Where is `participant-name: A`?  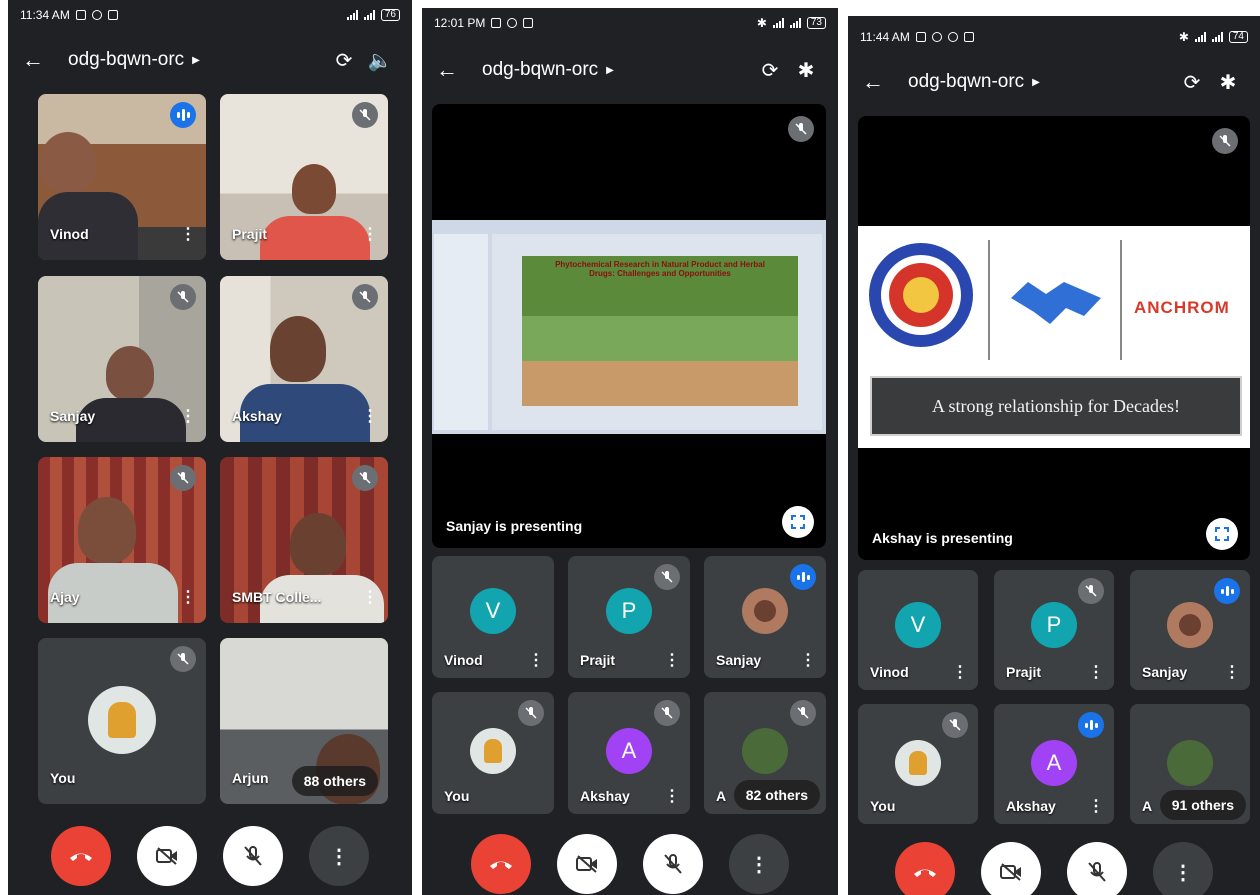 participant-name: A is located at coordinates (721, 796).